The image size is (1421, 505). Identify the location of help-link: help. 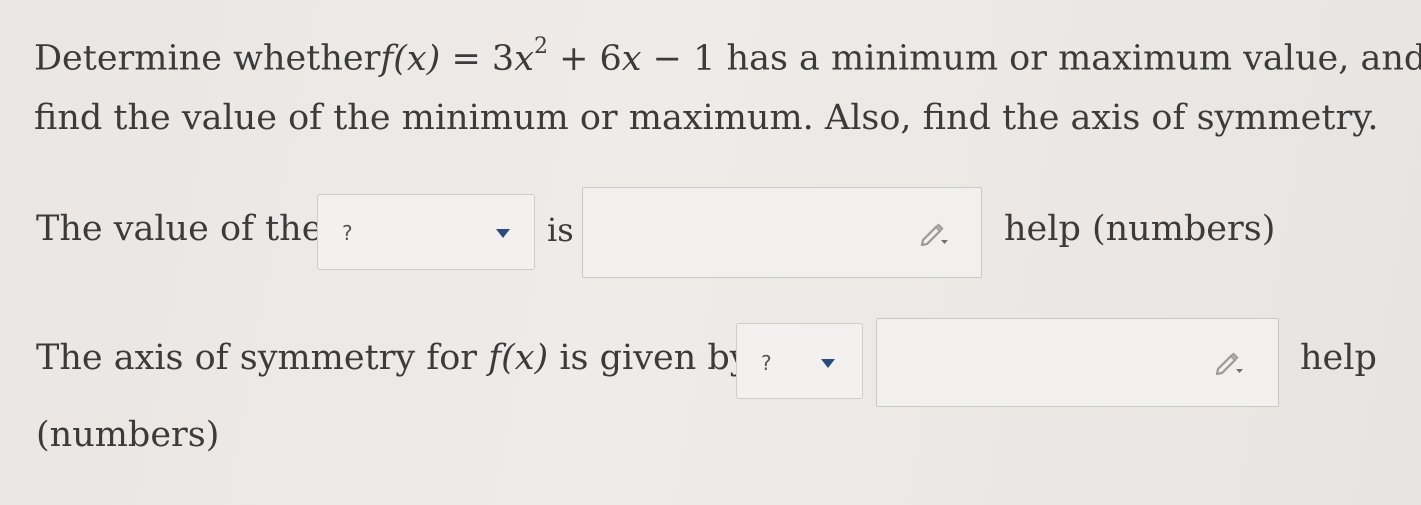
(1338, 358).